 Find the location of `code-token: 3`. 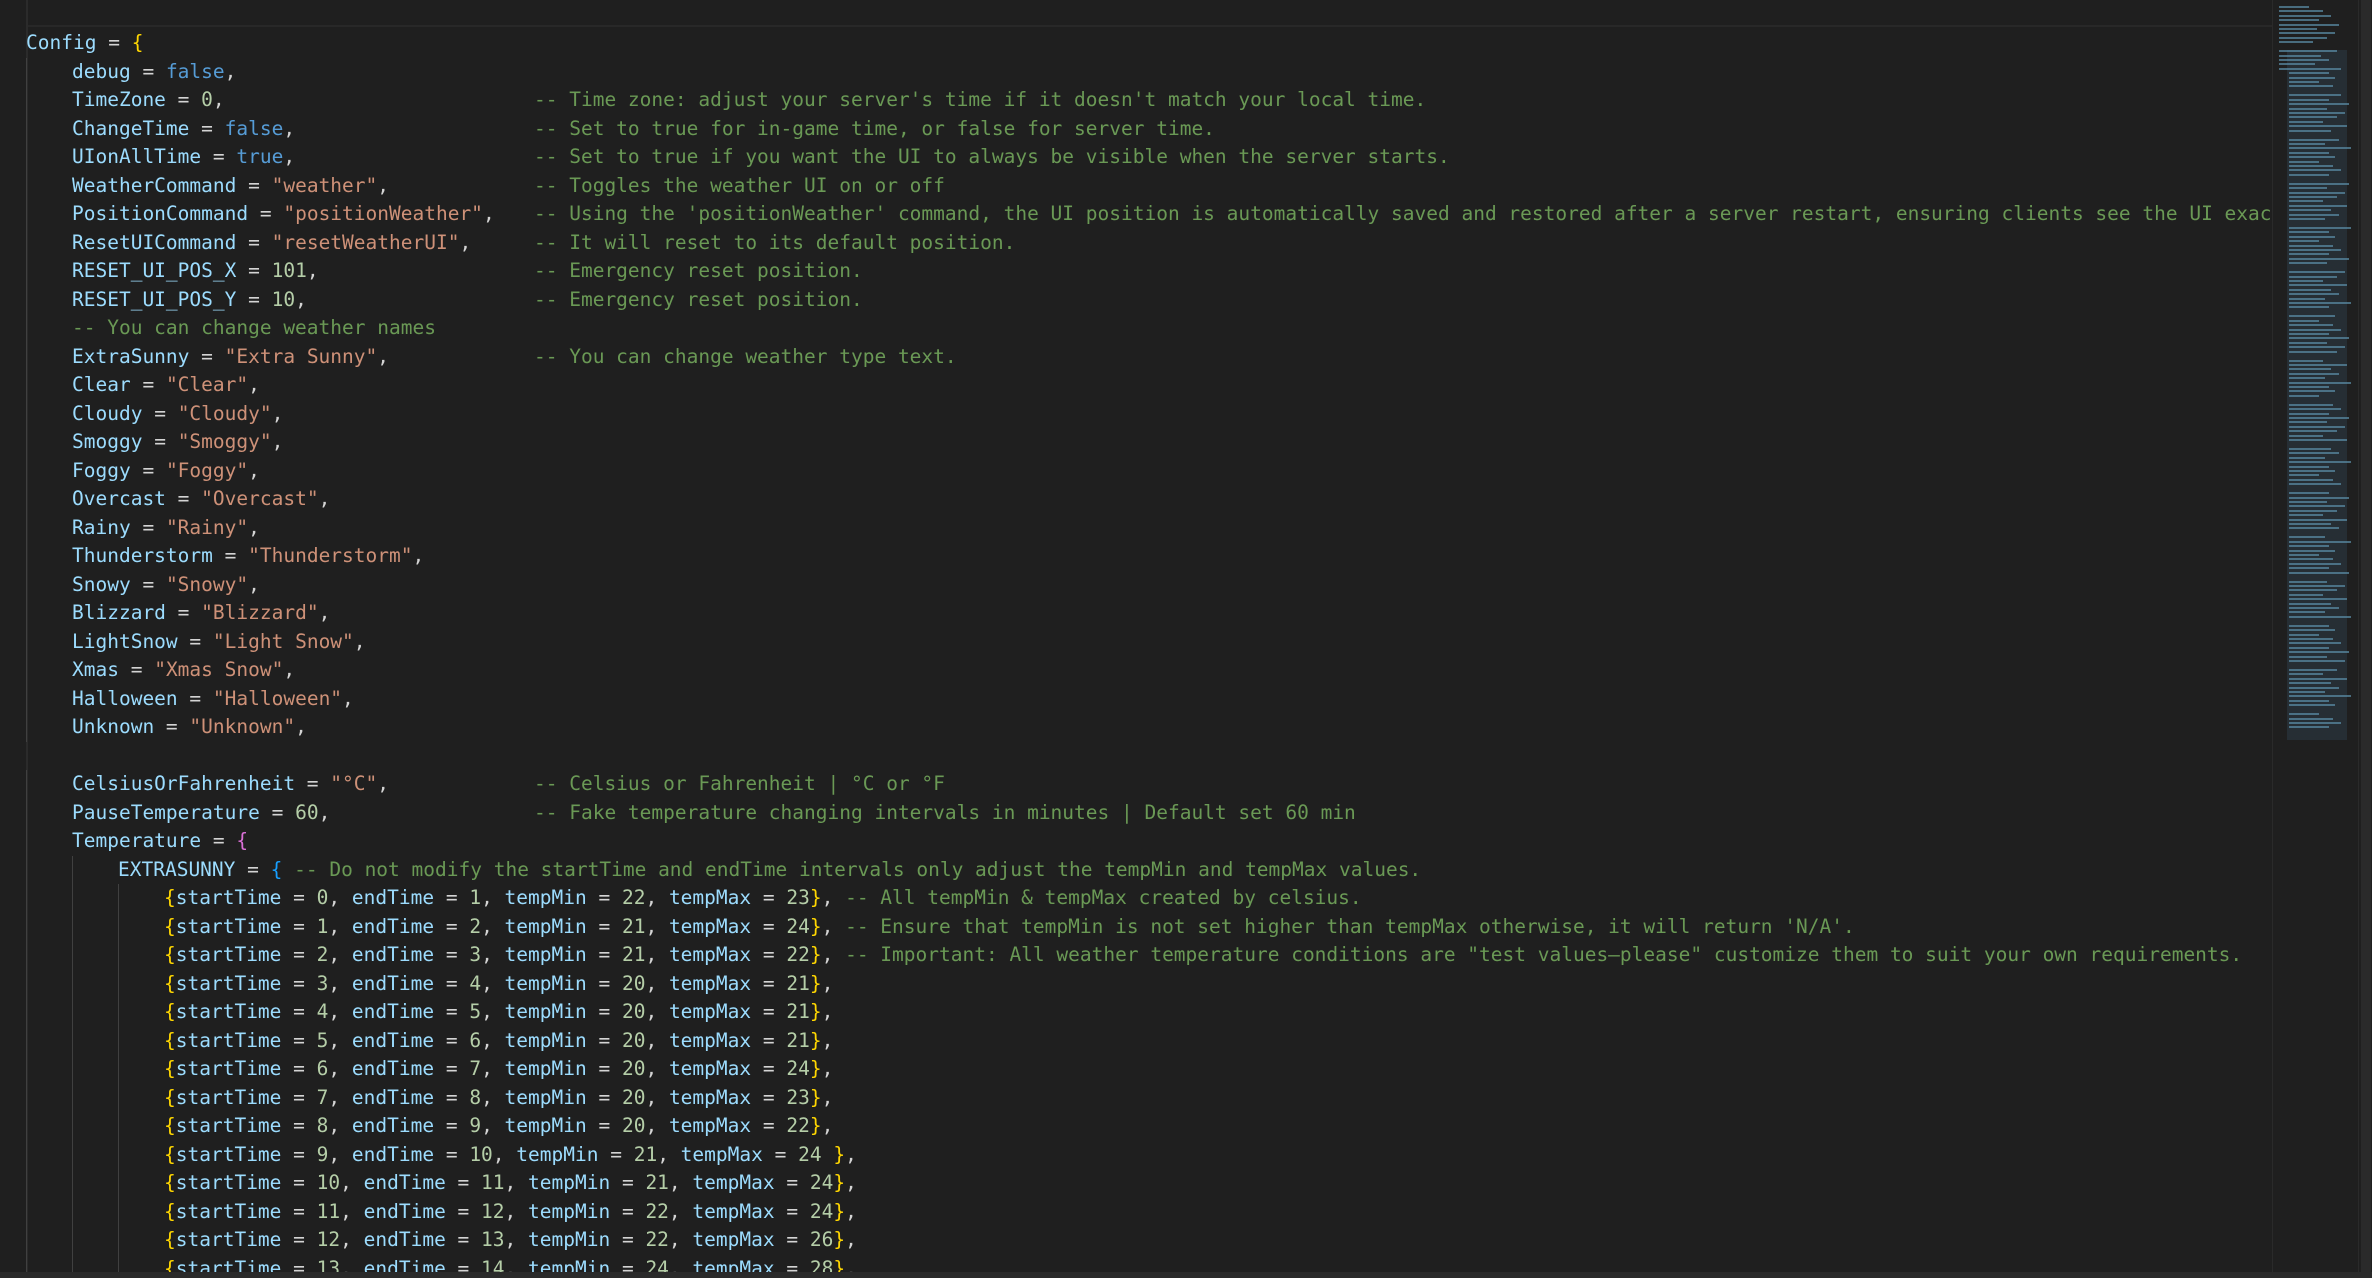

code-token: 3 is located at coordinates (322, 983).